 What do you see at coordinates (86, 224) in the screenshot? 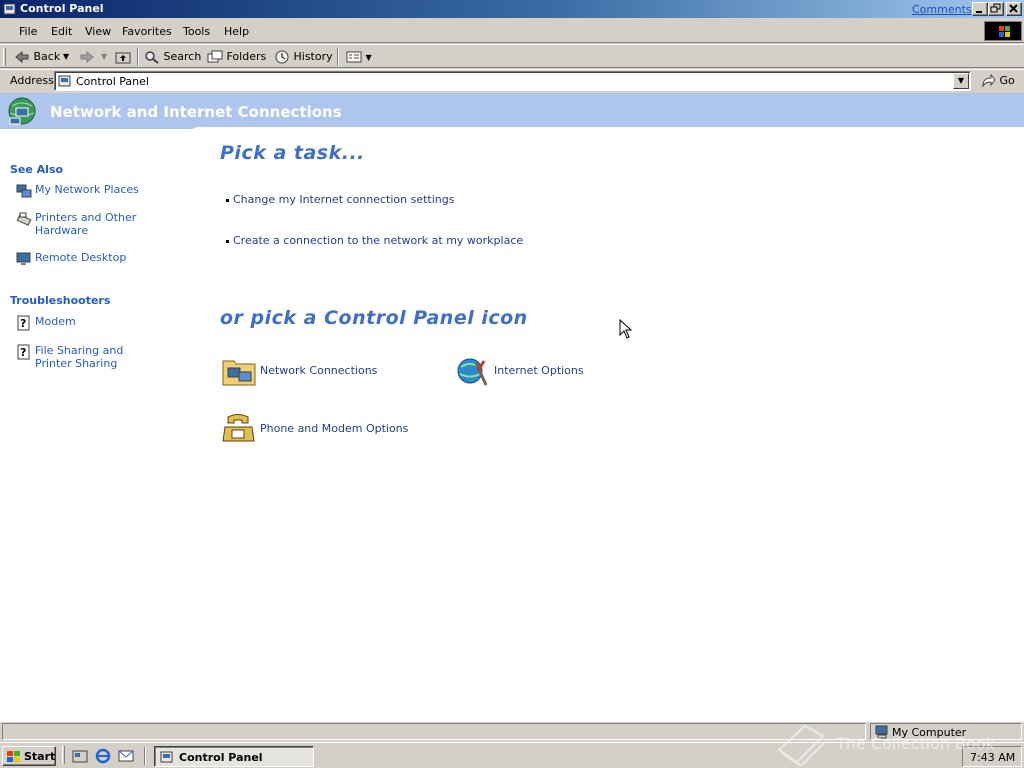
I see `sidebar-item-label: Printers and Other Hardware` at bounding box center [86, 224].